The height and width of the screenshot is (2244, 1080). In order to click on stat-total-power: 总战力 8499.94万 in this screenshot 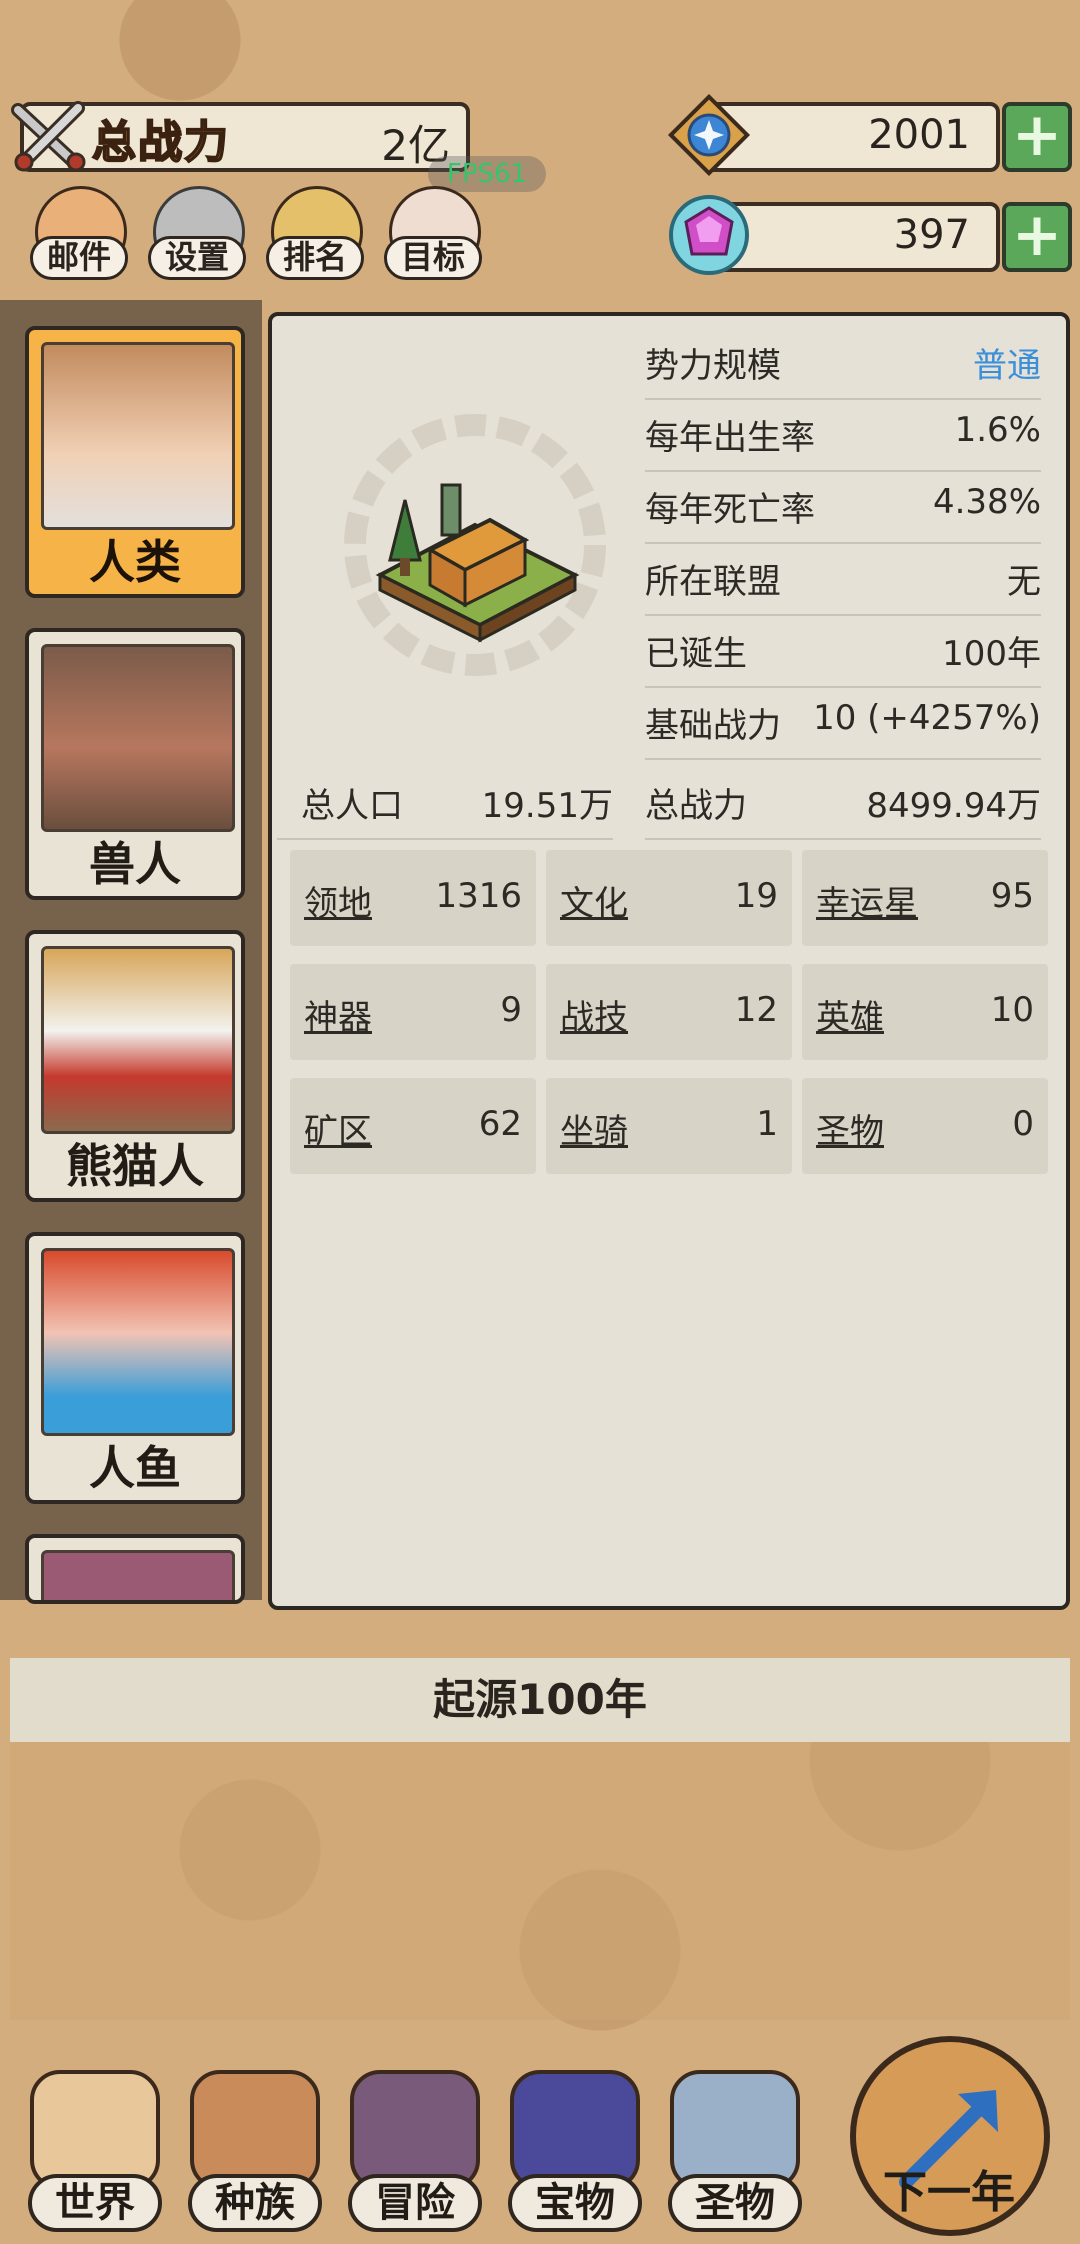, I will do `click(843, 804)`.